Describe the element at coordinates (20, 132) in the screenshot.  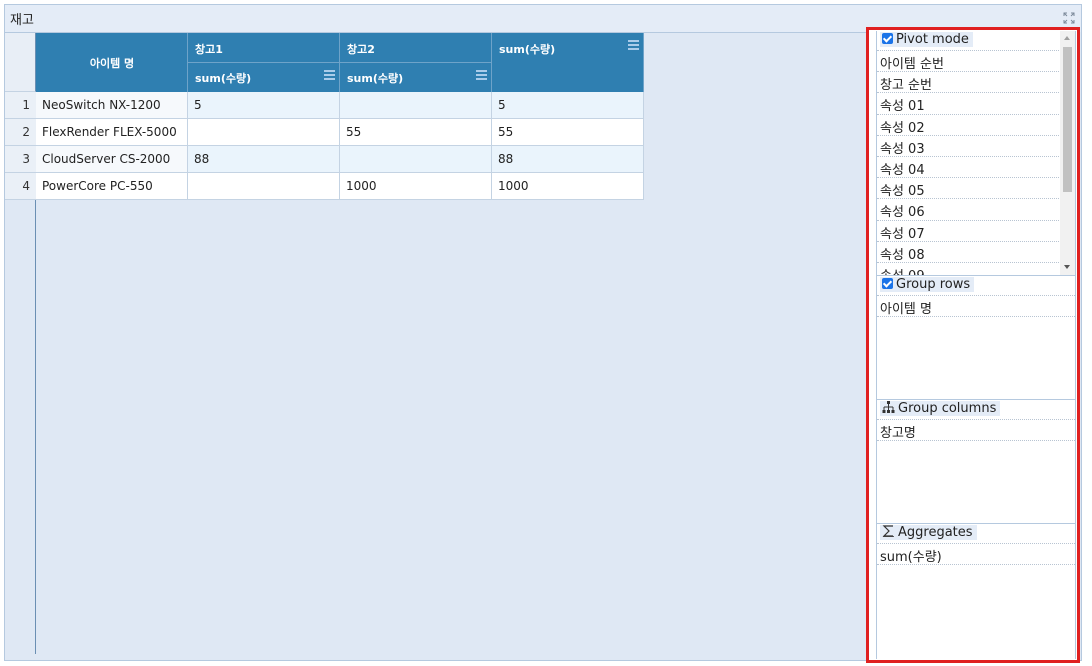
I see `row-number: 2` at that location.